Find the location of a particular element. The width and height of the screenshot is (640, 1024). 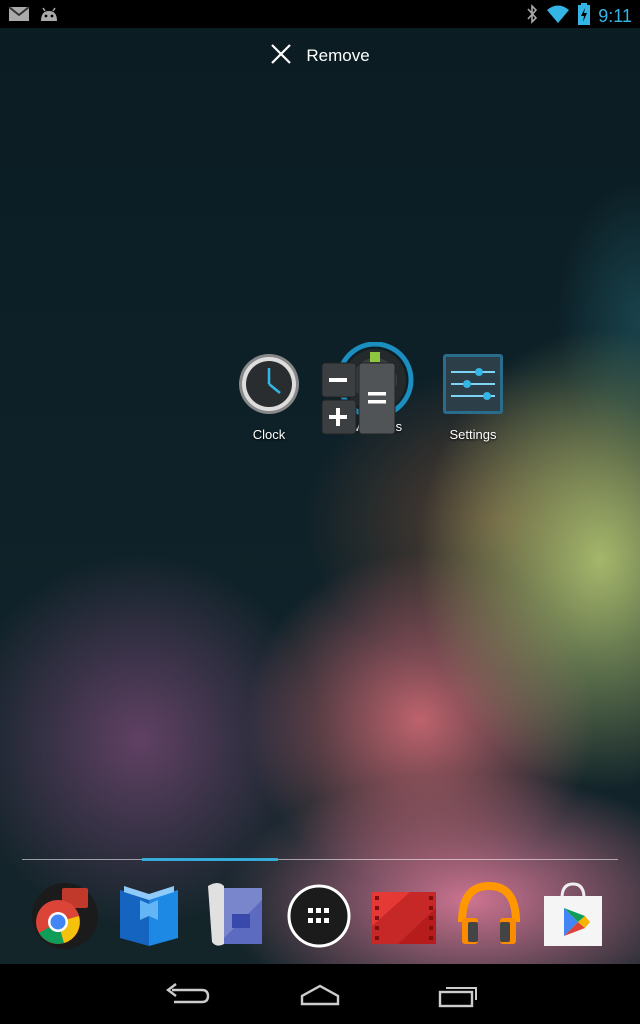

android-debug-icon is located at coordinates (49, 16).